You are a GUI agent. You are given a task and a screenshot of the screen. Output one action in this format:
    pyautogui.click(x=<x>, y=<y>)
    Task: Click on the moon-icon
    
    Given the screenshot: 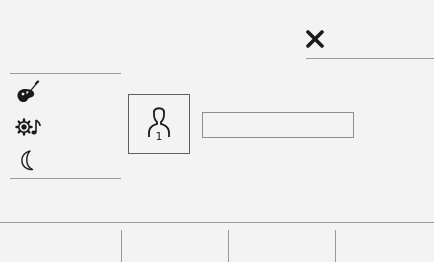 What is the action you would take?
    pyautogui.click(x=27, y=160)
    